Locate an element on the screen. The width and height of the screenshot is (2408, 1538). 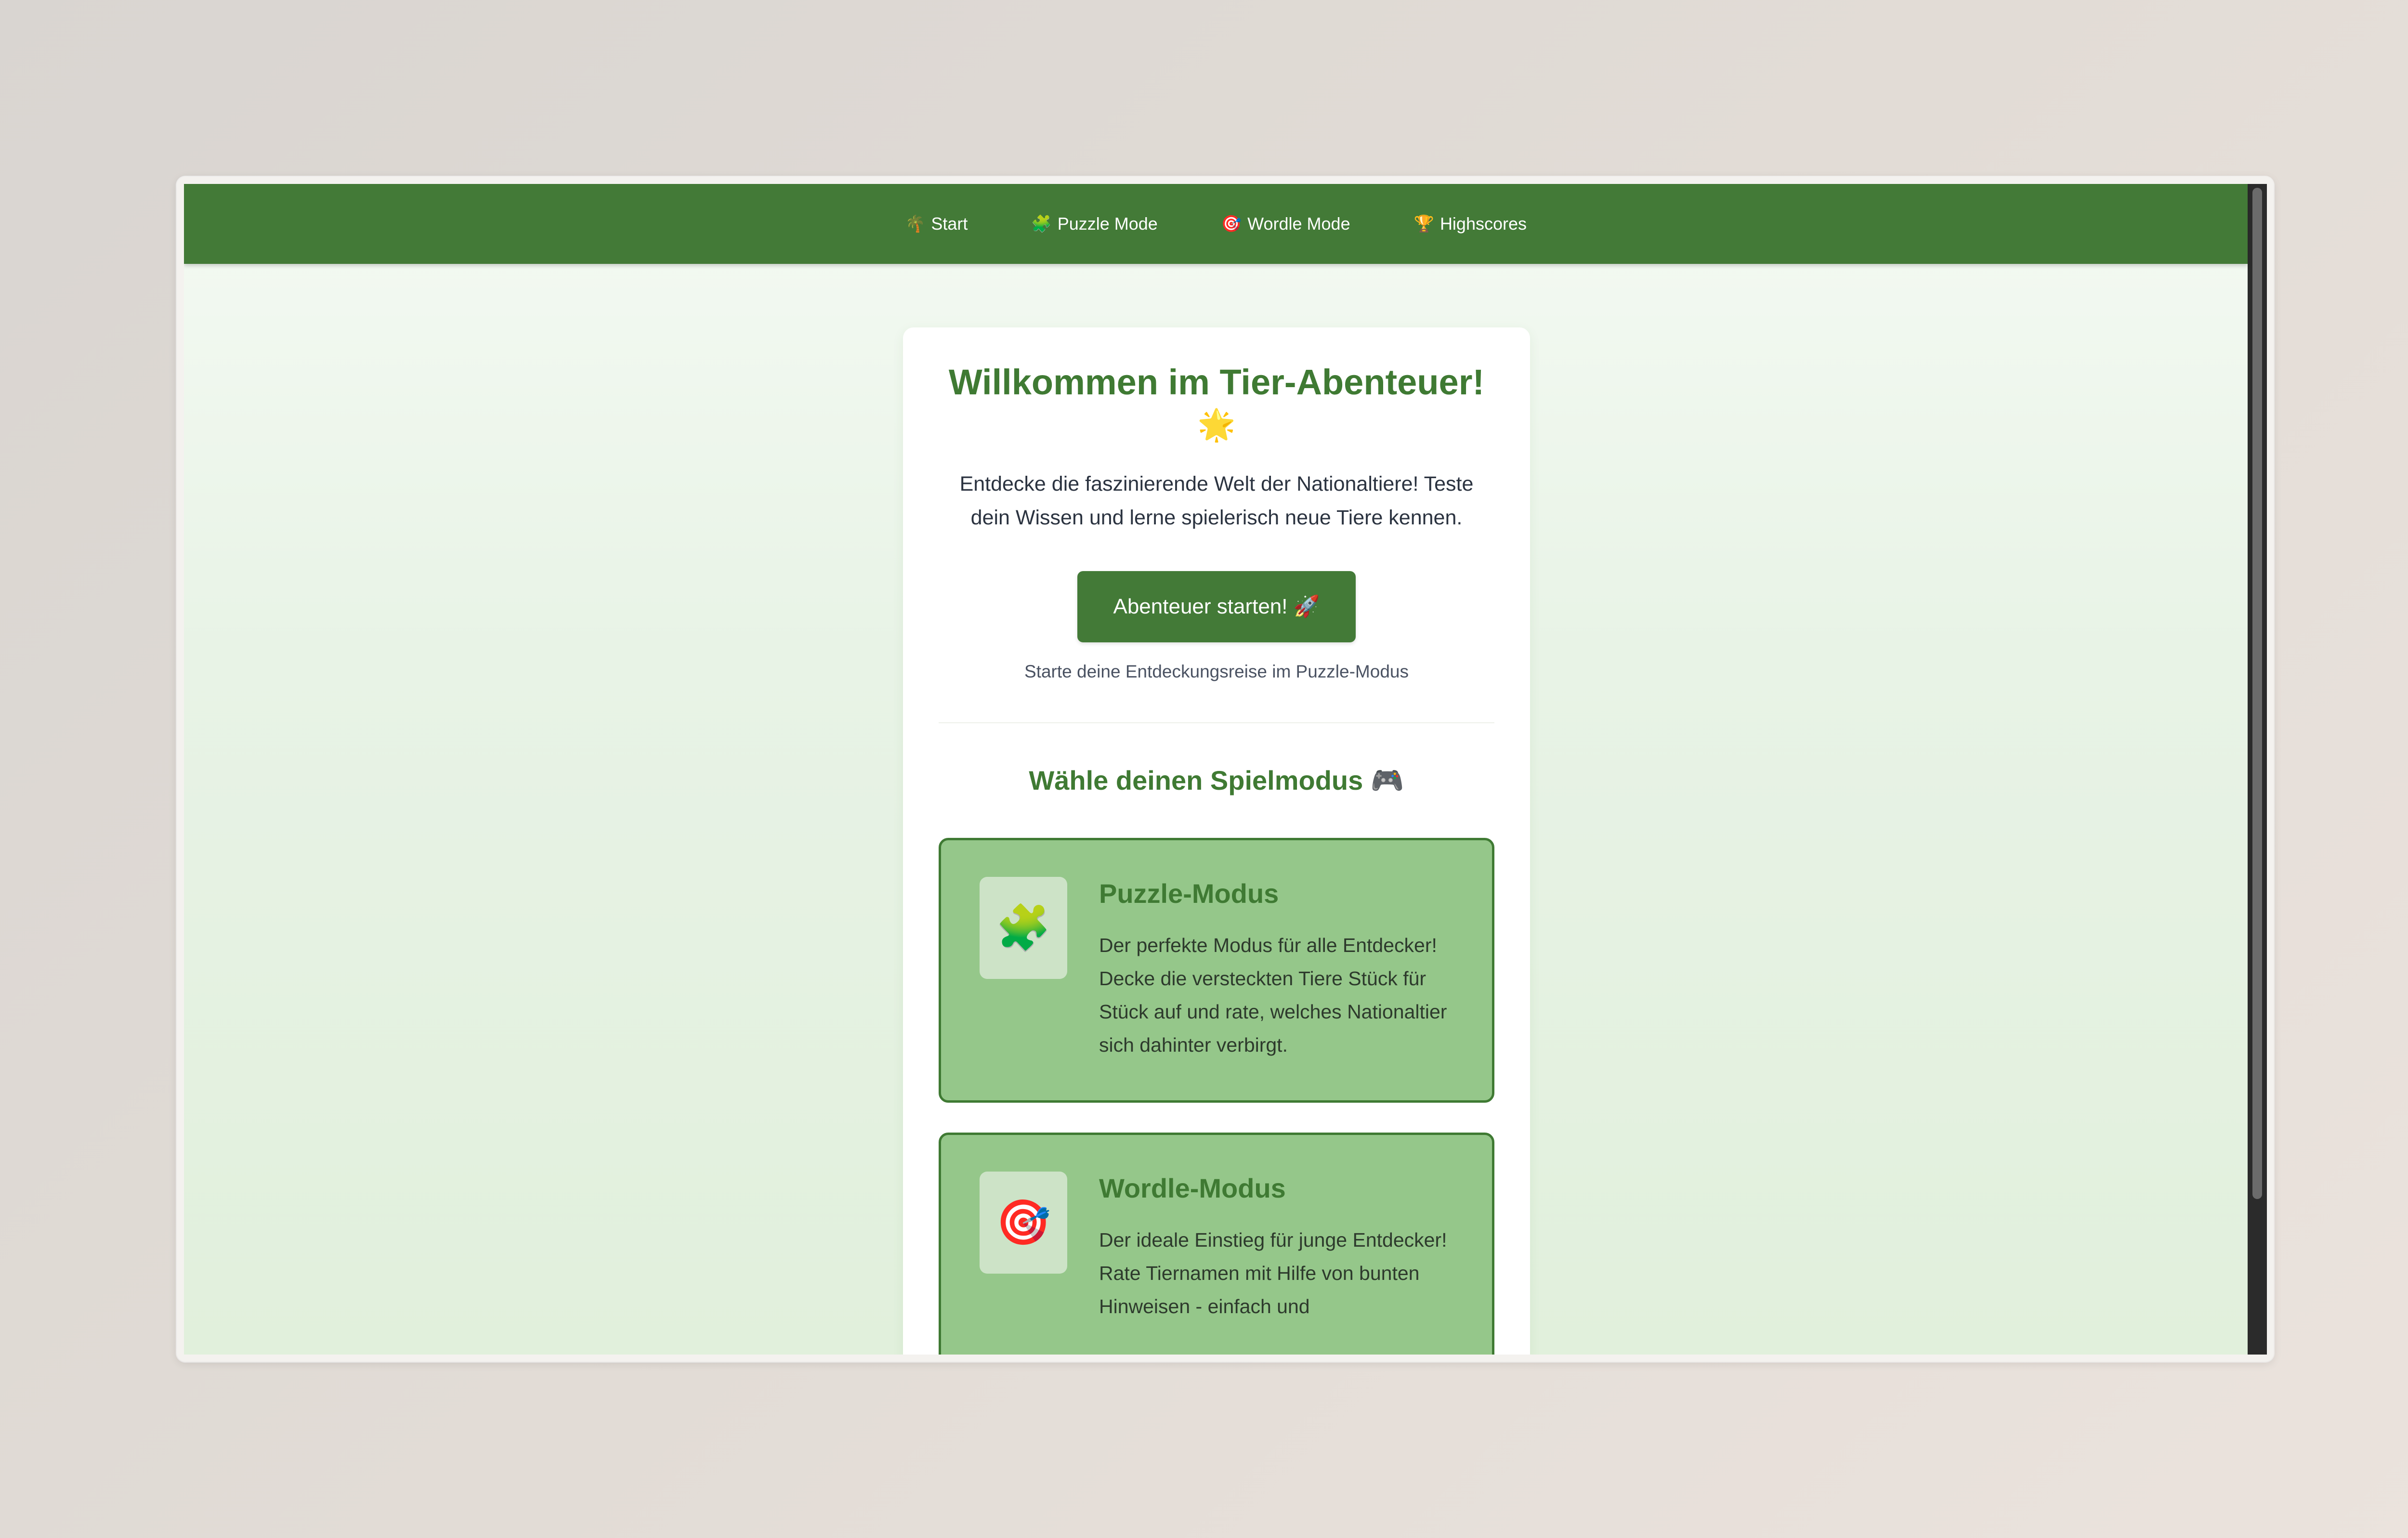
nav-item-start: 🌴 Start is located at coordinates (936, 224).